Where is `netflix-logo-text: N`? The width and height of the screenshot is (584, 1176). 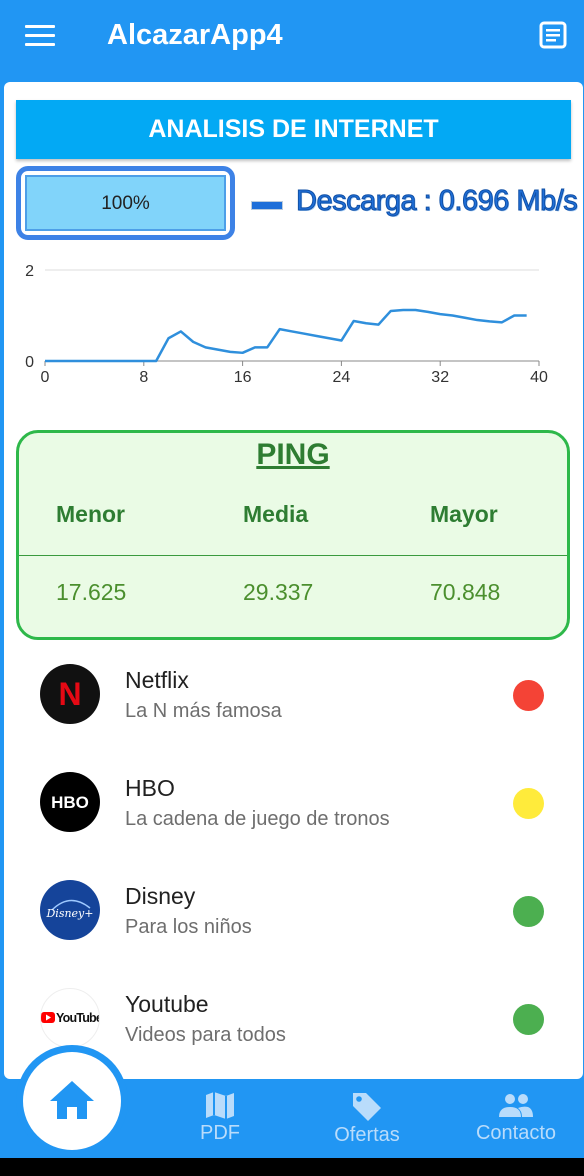 netflix-logo-text: N is located at coordinates (69, 694).